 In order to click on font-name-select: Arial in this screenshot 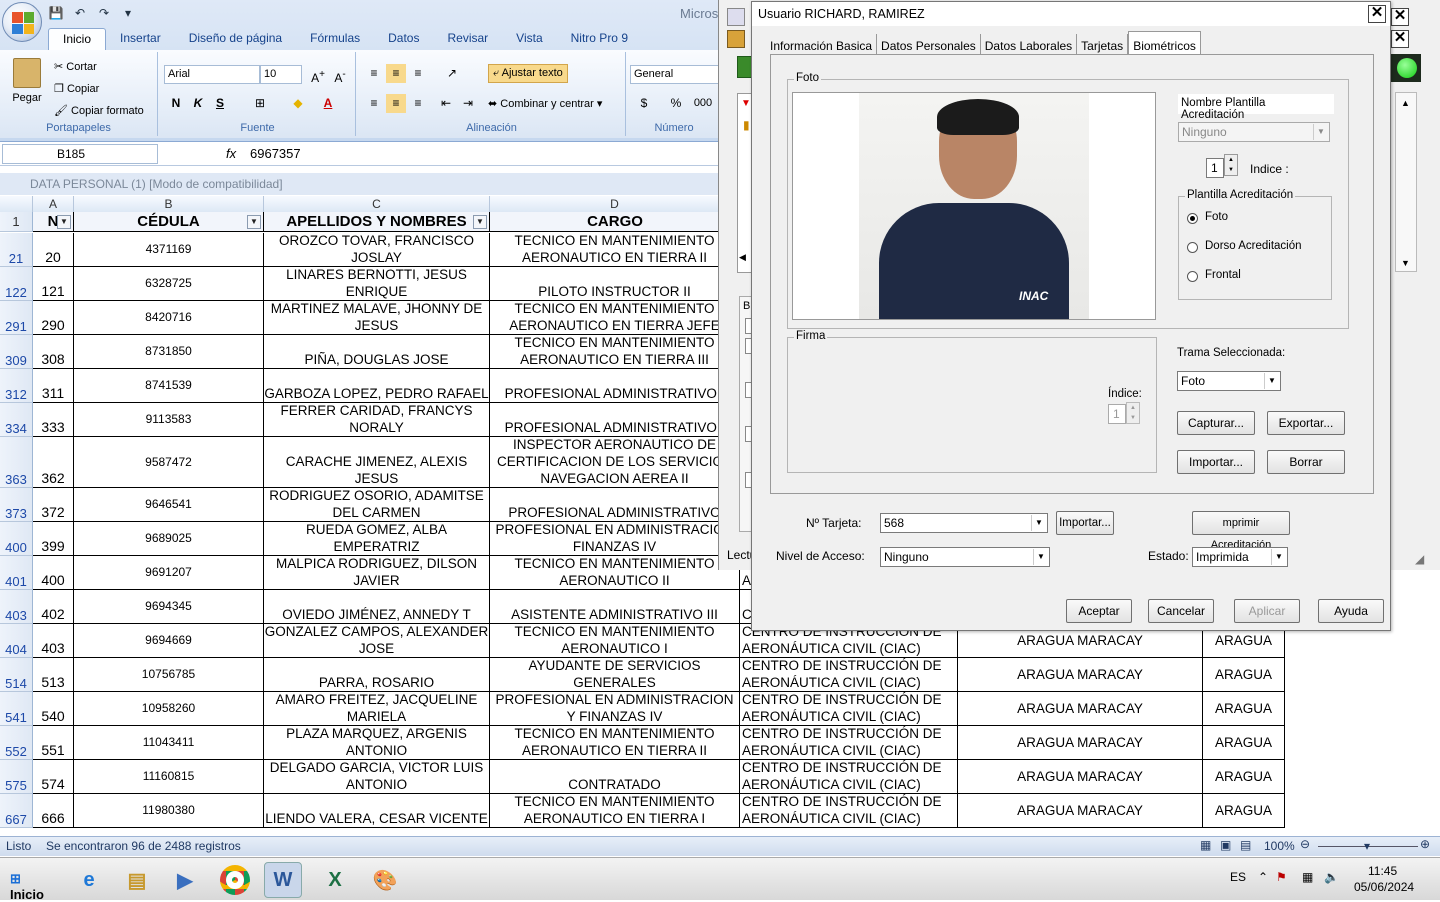, I will do `click(212, 74)`.